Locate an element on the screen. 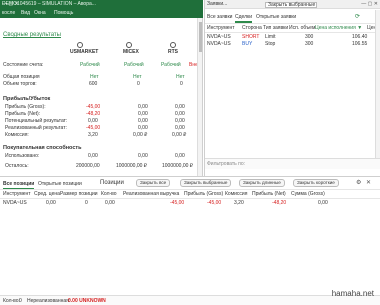 This screenshot has height=305, width=380. pos-col-header: Сред. цена is located at coordinates (47, 194).